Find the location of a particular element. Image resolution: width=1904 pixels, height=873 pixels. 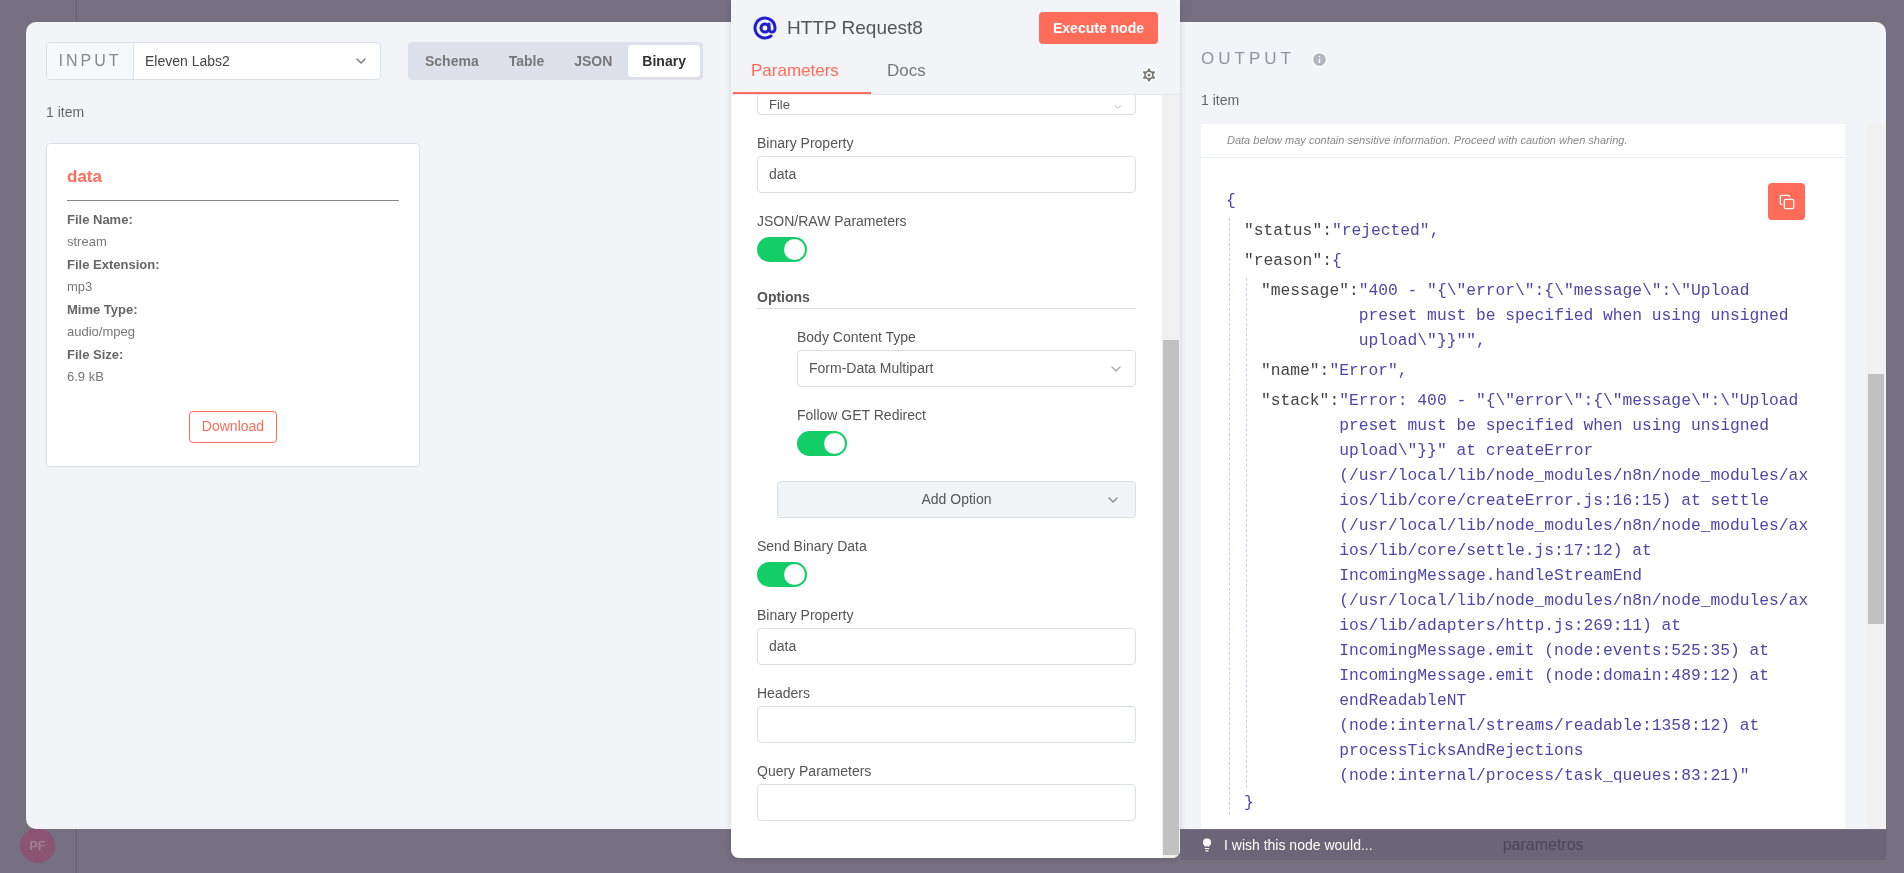

field-label: Headers is located at coordinates (784, 693).